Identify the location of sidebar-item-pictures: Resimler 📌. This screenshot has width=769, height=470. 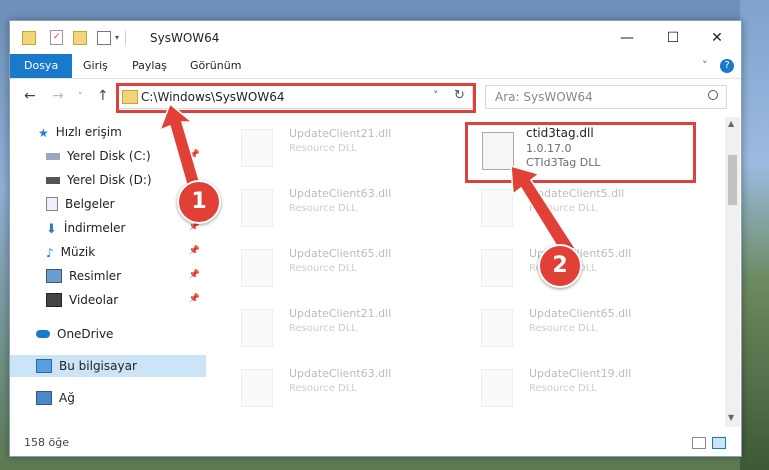
(108, 276).